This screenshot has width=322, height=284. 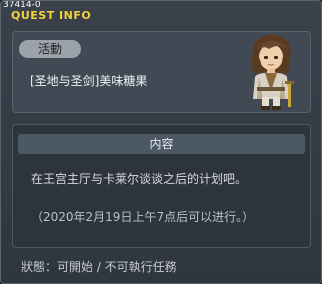 I want to click on quest-time-note: （2020年2月19日上午7点后可以进行。）, so click(x=143, y=217).